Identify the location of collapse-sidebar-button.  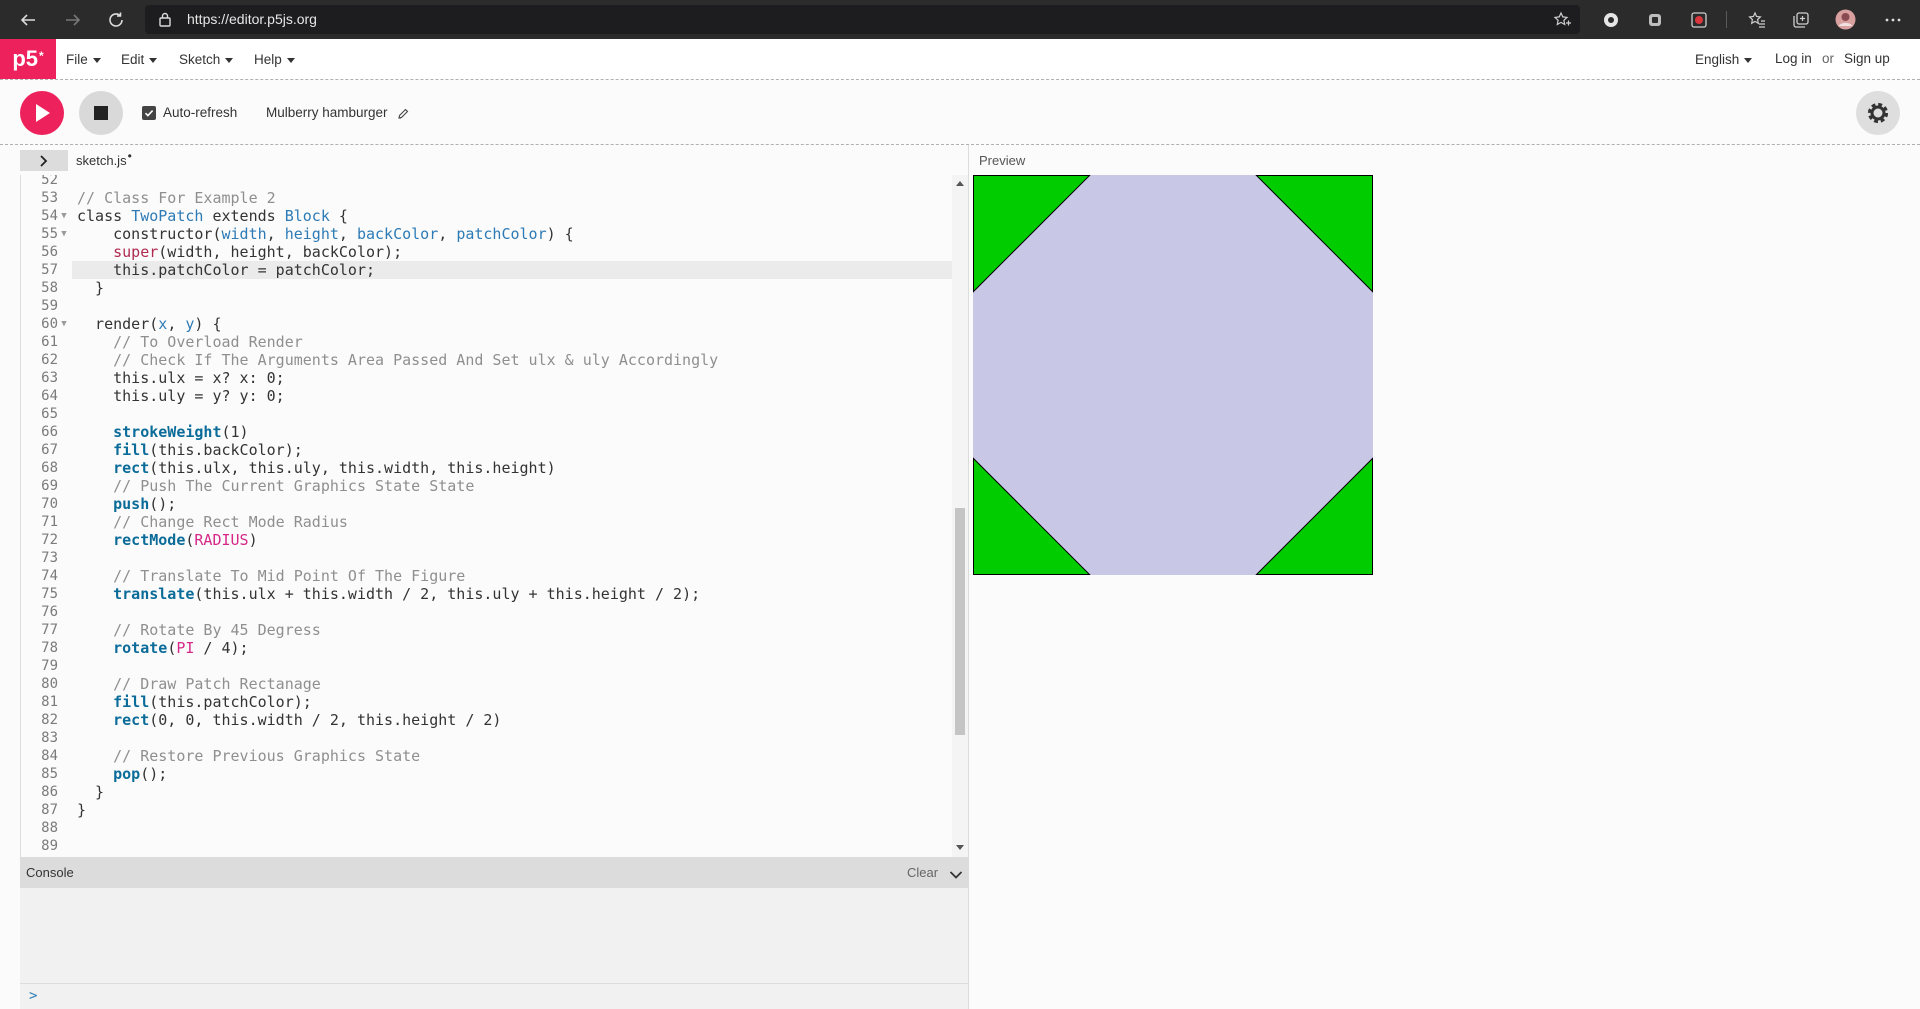
(44, 160).